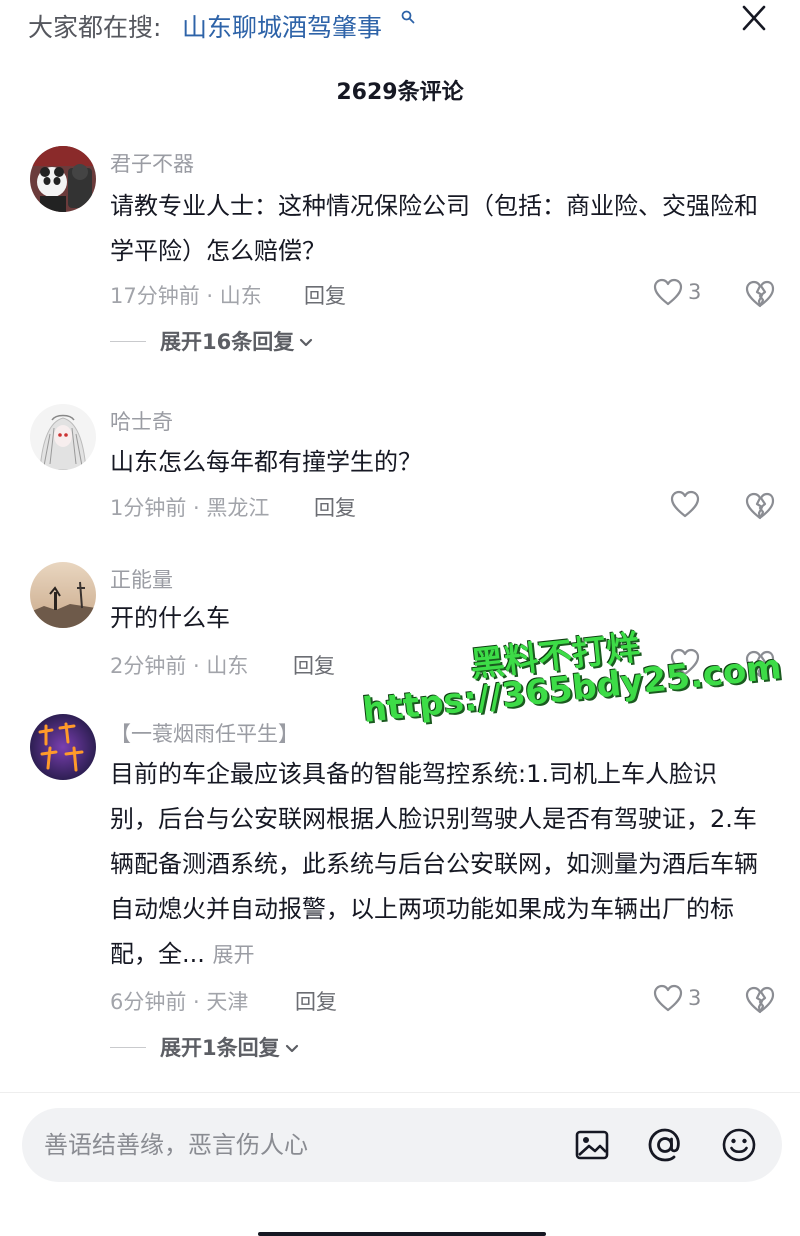 This screenshot has width=800, height=1236. Describe the element at coordinates (402, 1234) in the screenshot. I see `home-indicator` at that location.